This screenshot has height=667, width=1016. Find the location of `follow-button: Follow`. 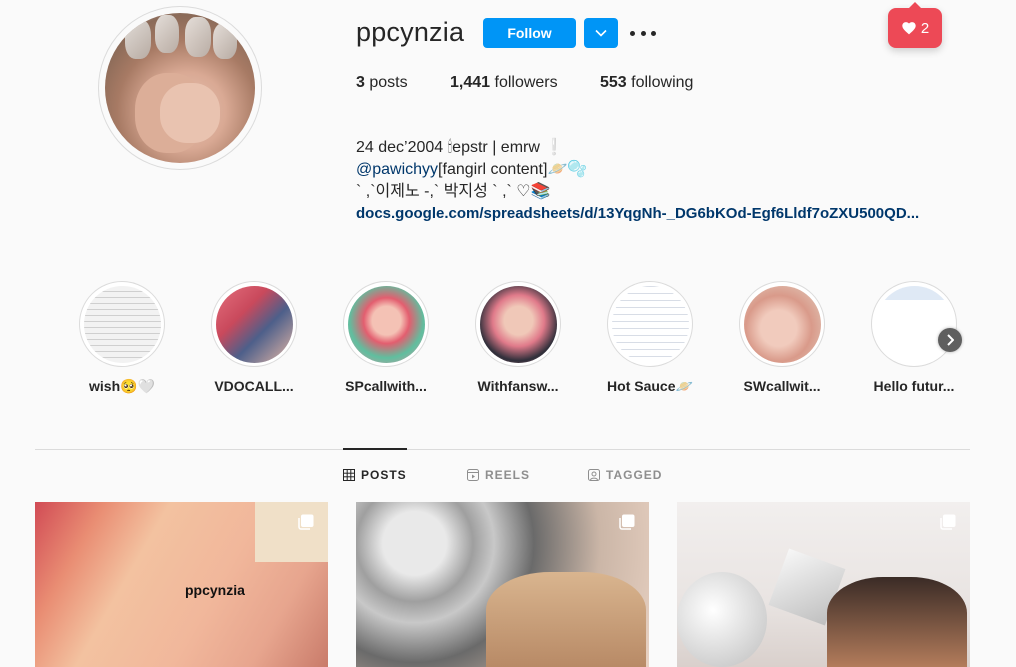

follow-button: Follow is located at coordinates (529, 33).